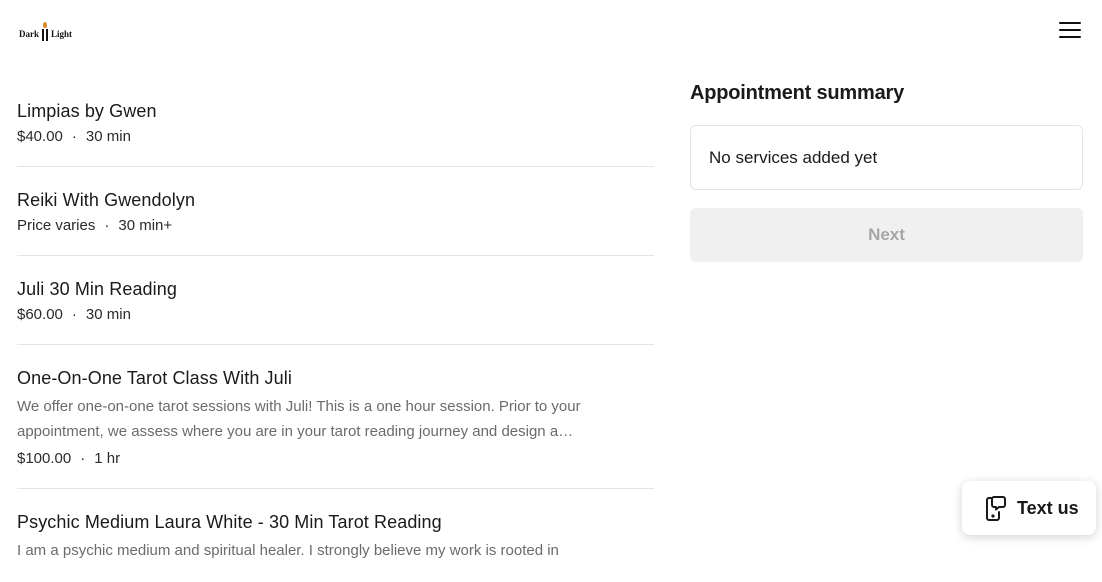  Describe the element at coordinates (87, 111) in the screenshot. I see `service-name: Limpias by Gwen` at that location.